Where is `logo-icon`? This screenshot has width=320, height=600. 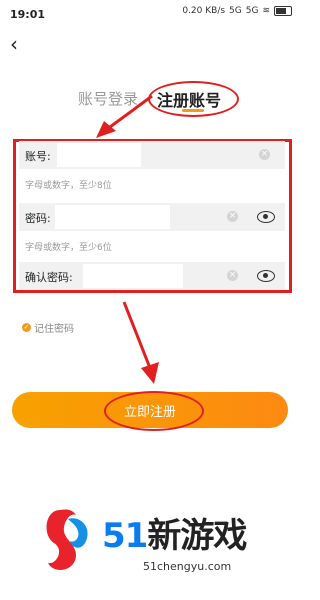
logo-icon is located at coordinates (67, 539).